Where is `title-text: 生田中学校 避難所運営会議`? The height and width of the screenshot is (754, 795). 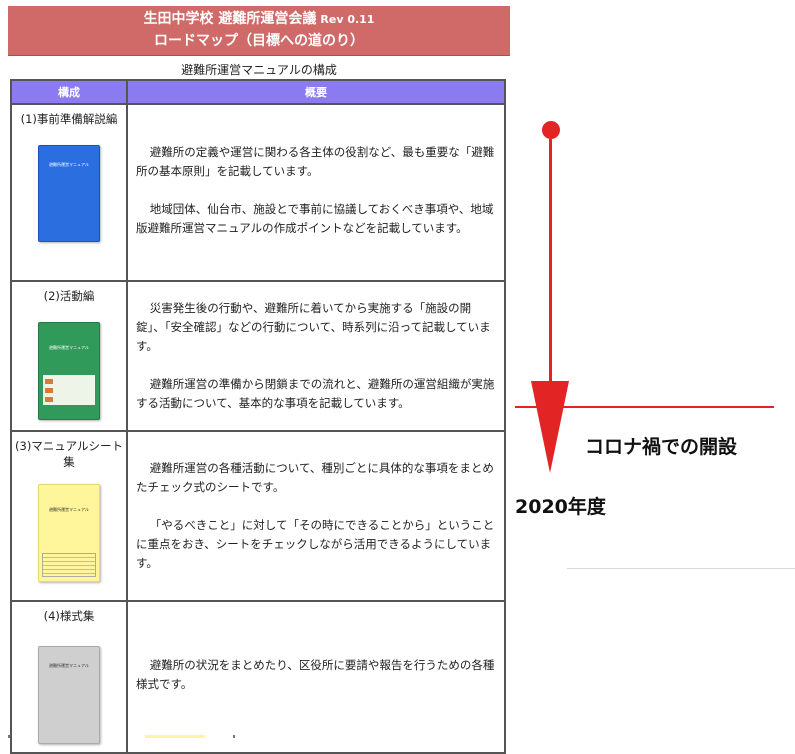
title-text: 生田中学校 避難所運営会議 is located at coordinates (230, 19).